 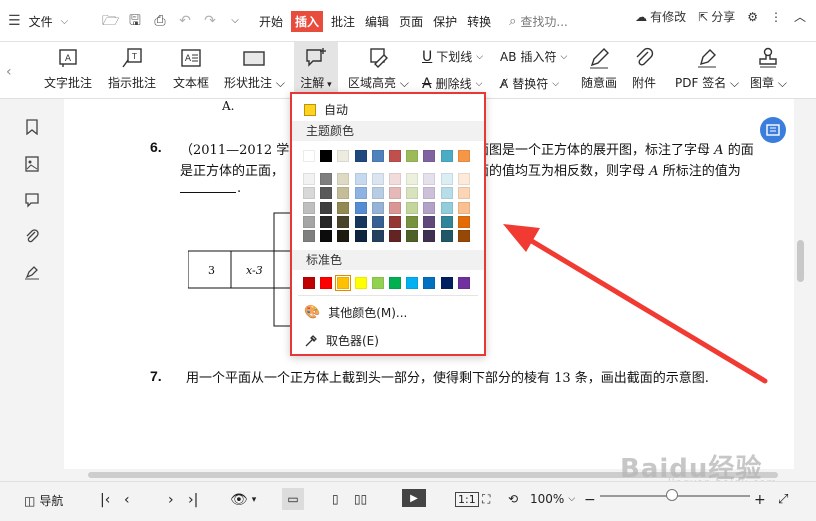 I want to click on play-slideshow-icon: ▶, so click(x=414, y=498).